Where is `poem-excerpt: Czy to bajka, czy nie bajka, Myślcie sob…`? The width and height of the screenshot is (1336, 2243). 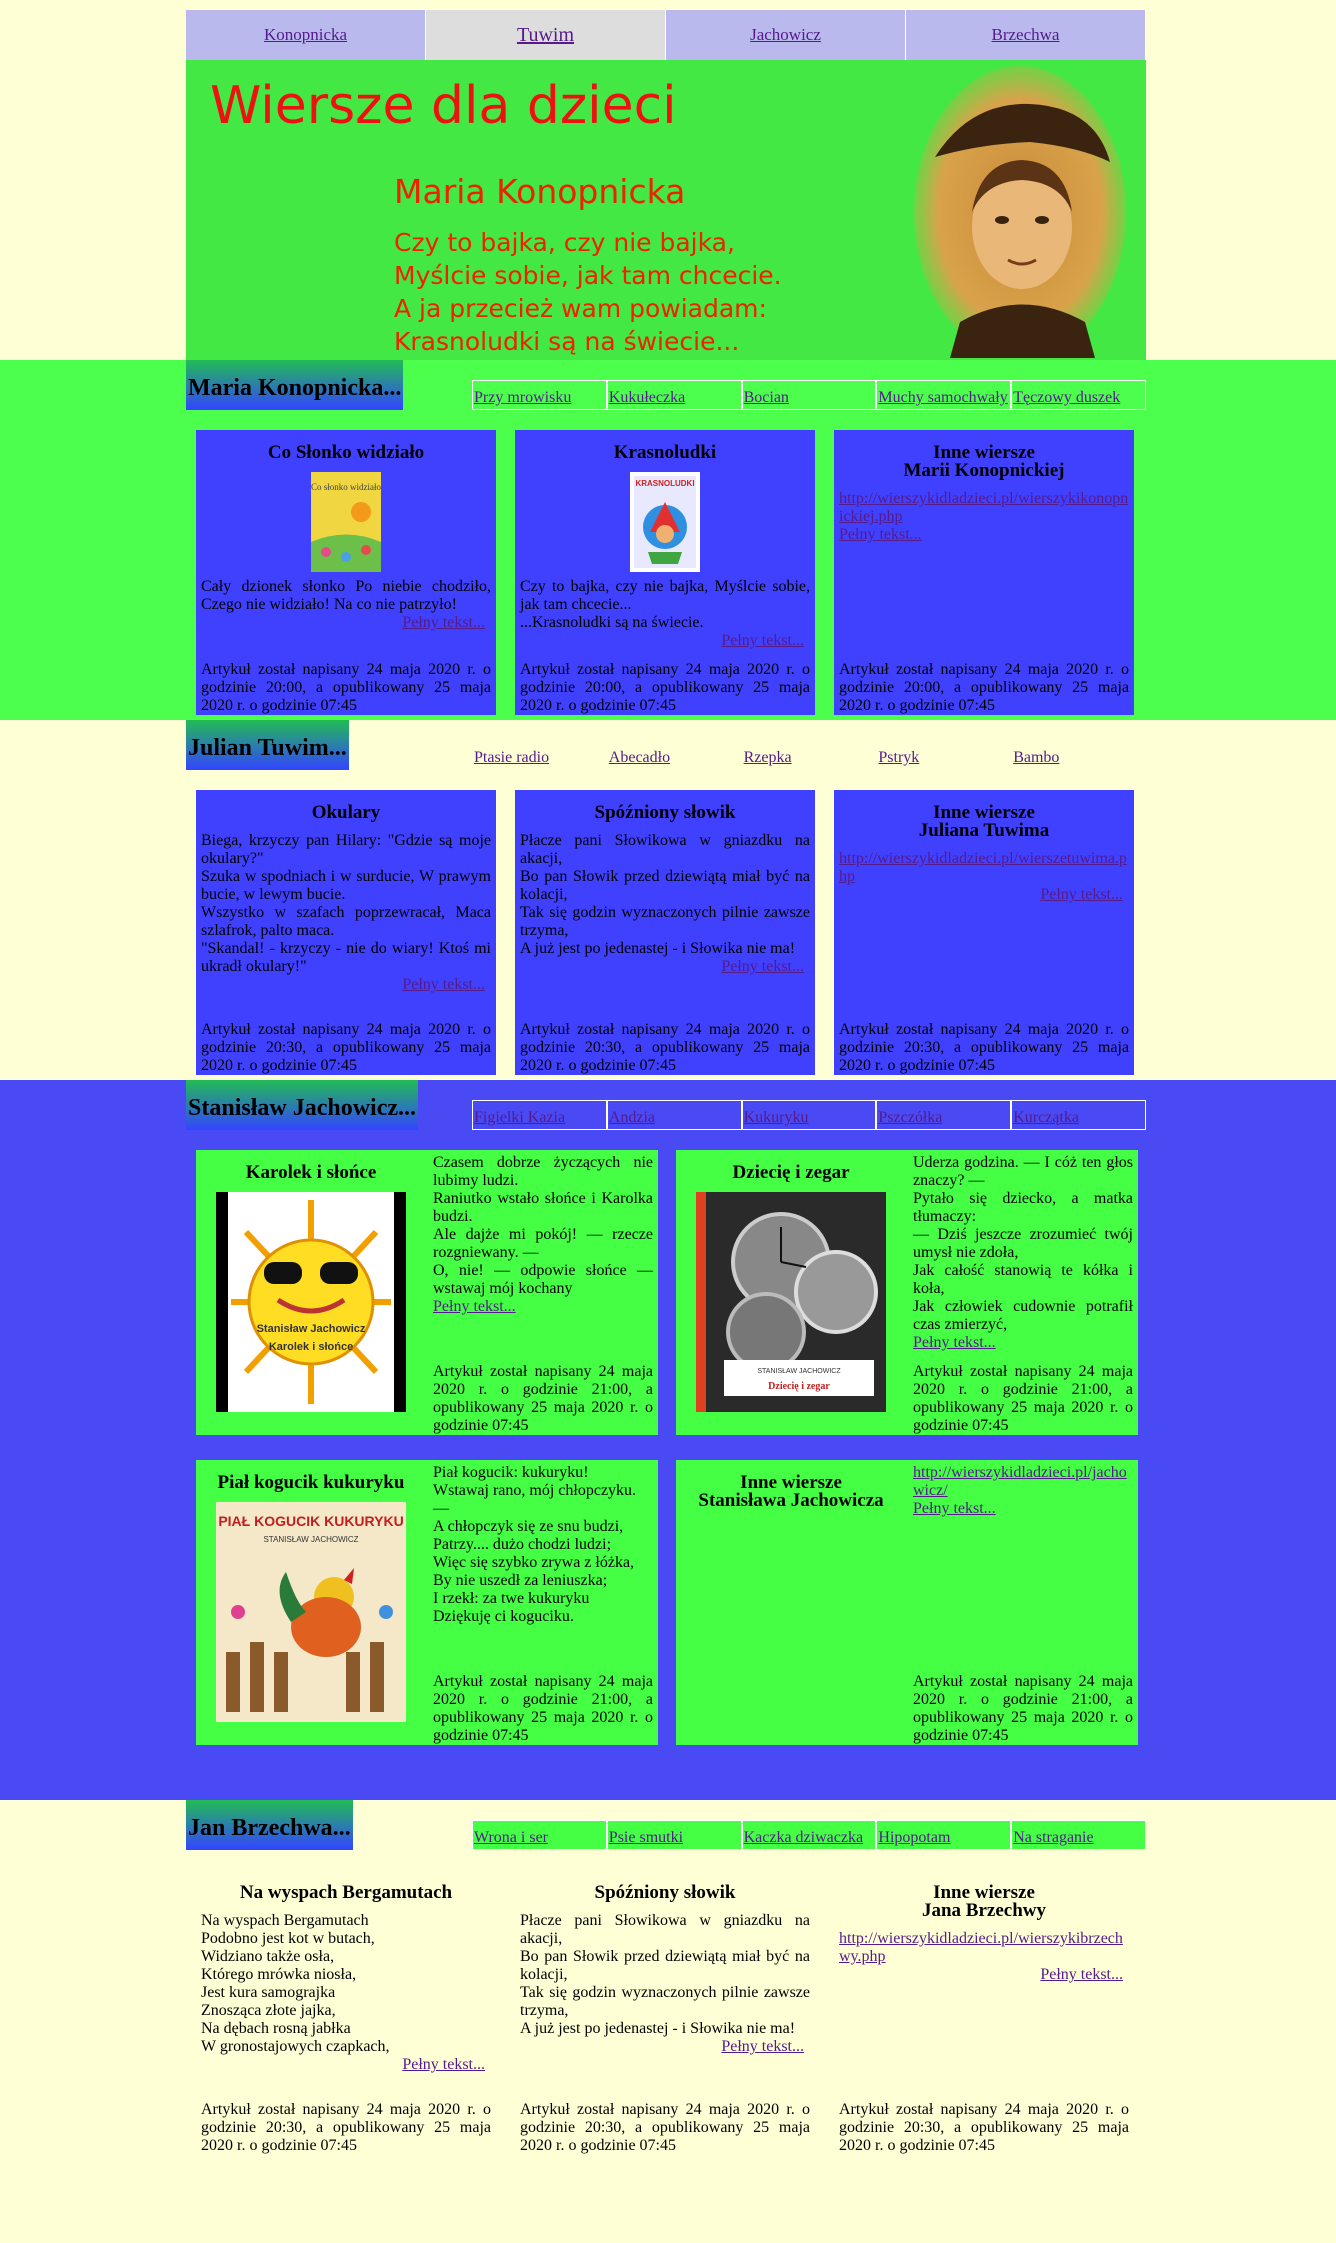
poem-excerpt: Czy to bajka, czy nie bajka, Myślcie sob… is located at coordinates (665, 604).